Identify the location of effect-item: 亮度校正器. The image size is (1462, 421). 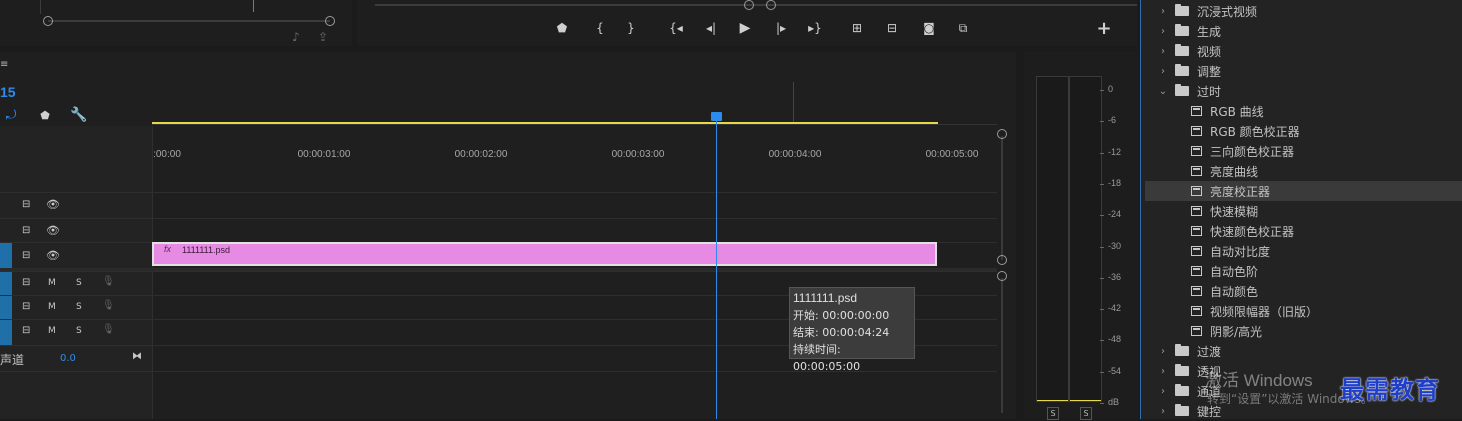
(1303, 191).